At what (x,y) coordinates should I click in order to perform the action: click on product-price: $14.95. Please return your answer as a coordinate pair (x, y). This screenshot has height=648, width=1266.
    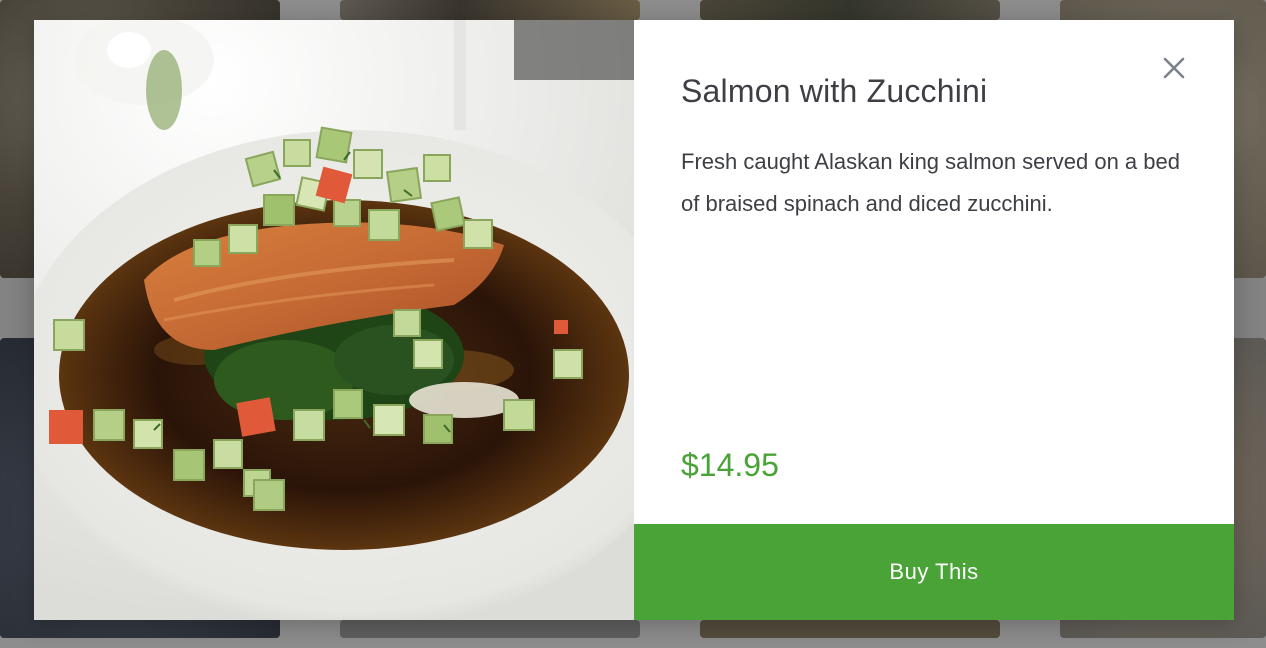
    Looking at the image, I should click on (730, 465).